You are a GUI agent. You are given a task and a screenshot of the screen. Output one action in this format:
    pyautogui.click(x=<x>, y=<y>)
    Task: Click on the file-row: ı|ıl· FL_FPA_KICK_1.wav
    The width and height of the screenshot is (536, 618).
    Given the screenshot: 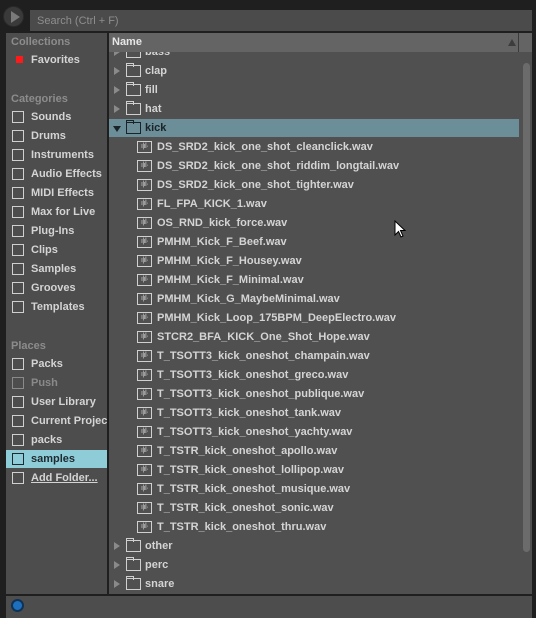 What is the action you would take?
    pyautogui.click(x=314, y=204)
    